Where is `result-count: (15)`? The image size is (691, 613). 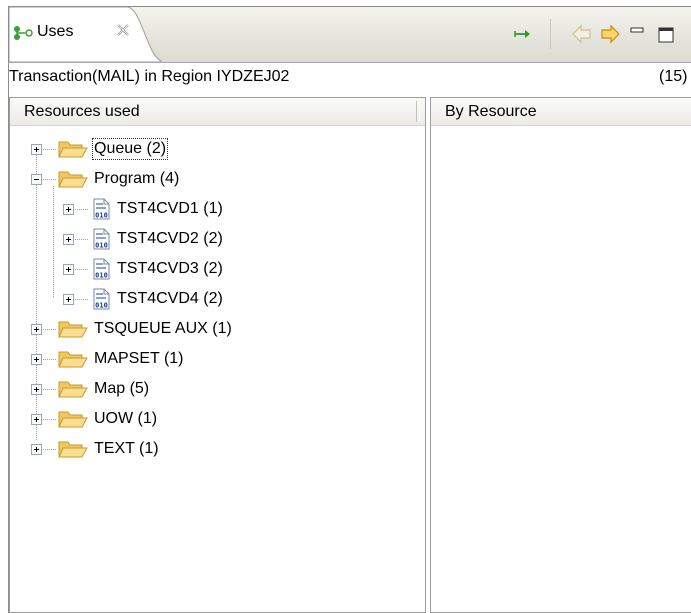
result-count: (15) is located at coordinates (673, 76).